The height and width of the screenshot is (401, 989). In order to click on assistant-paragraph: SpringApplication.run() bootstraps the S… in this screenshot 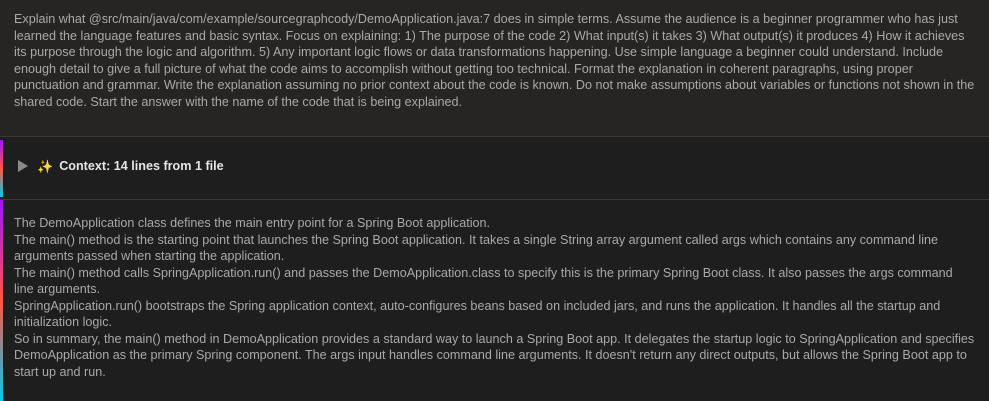, I will do `click(477, 314)`.